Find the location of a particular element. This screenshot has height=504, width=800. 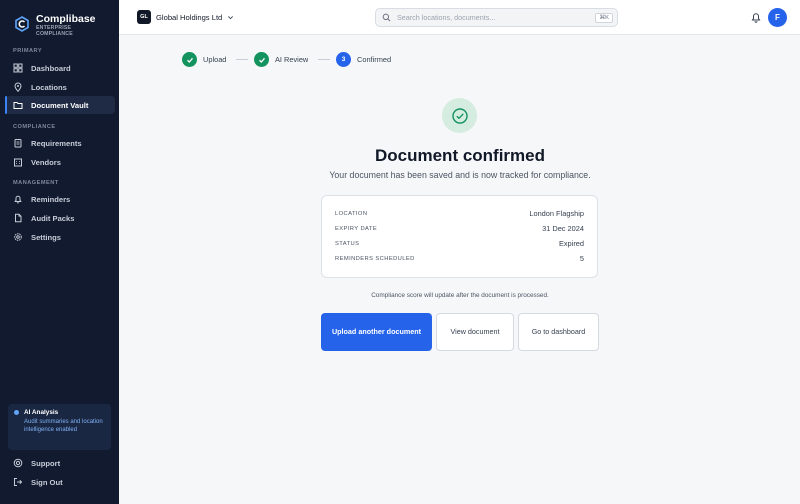

gear-icon is located at coordinates (18, 237).